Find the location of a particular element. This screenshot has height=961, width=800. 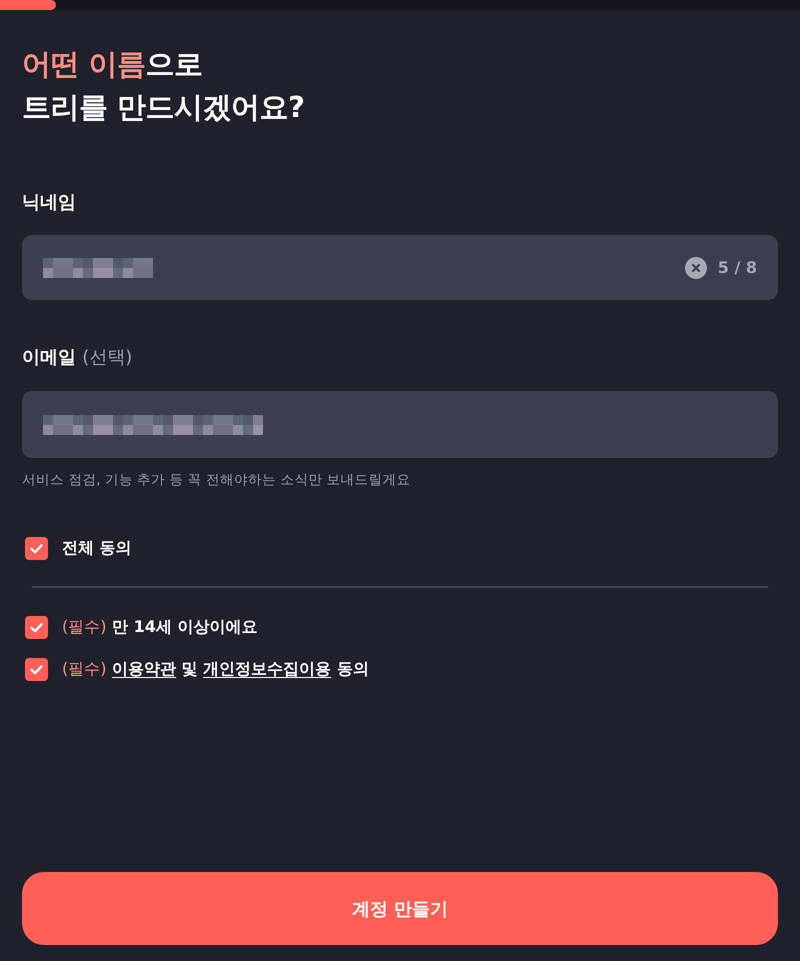

clear-icon is located at coordinates (695, 267).